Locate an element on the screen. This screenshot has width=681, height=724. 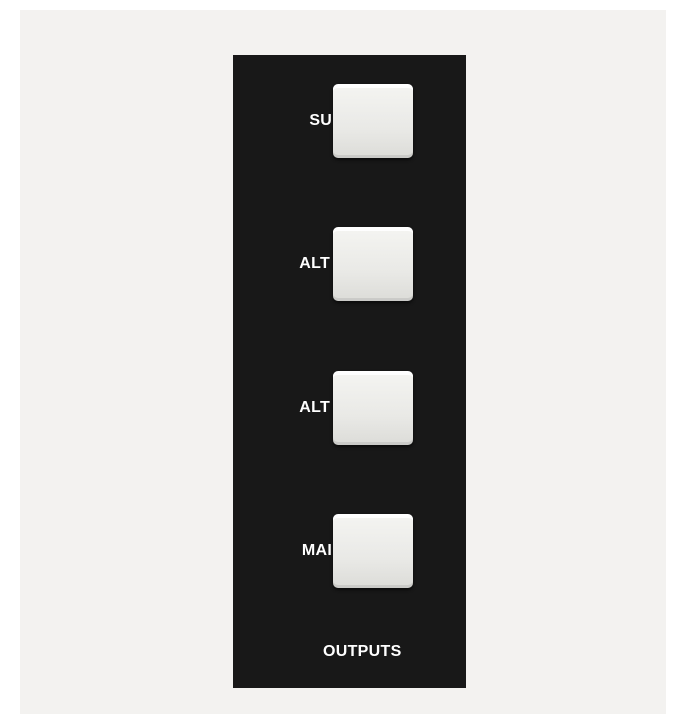
alt2-output-button is located at coordinates (373, 264).